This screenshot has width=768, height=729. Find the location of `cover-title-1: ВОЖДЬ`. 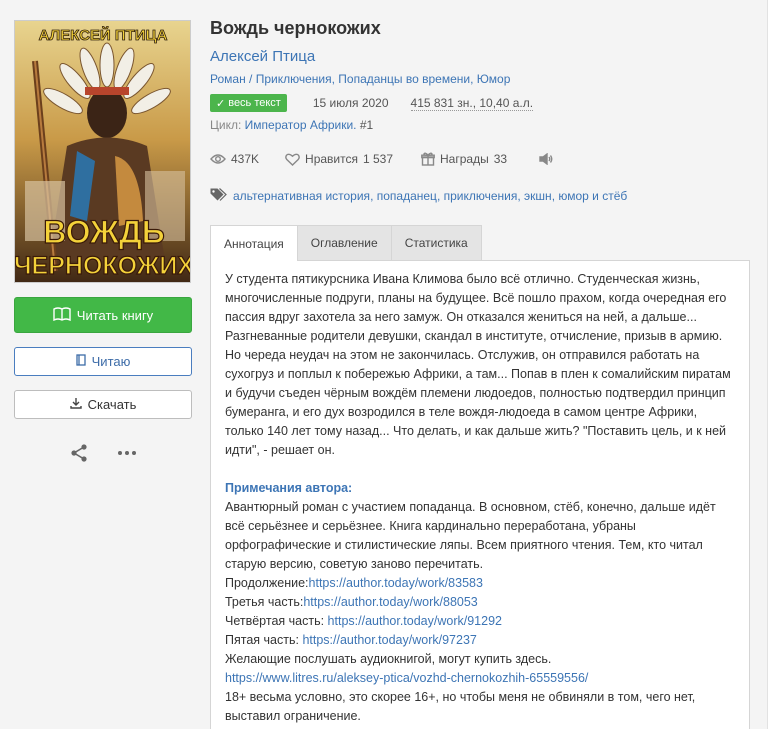

cover-title-1: ВОЖДЬ is located at coordinates (104, 232).